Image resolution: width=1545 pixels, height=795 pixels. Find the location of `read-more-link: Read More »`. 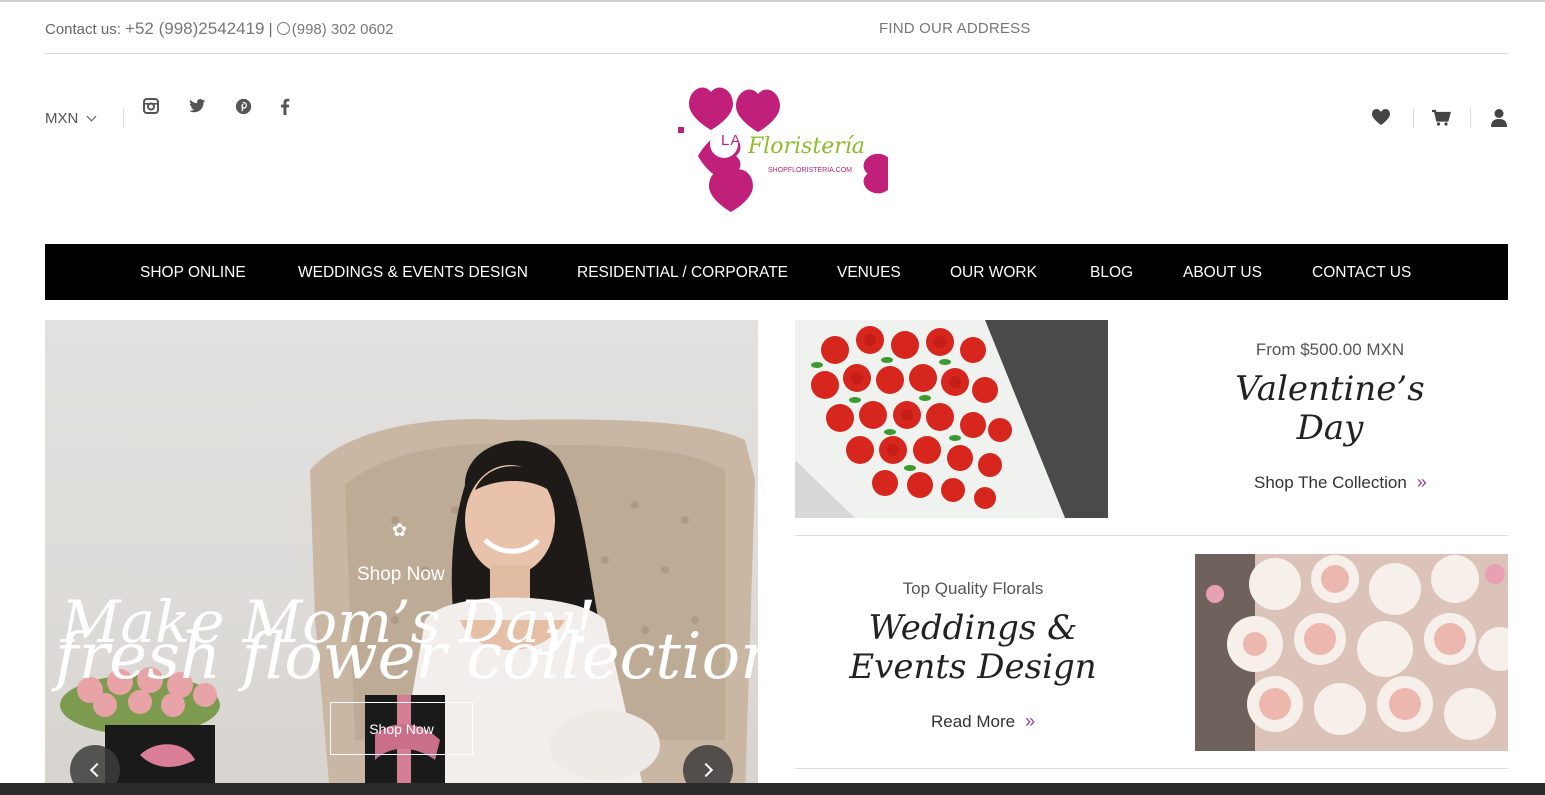

read-more-link: Read More » is located at coordinates (983, 721).